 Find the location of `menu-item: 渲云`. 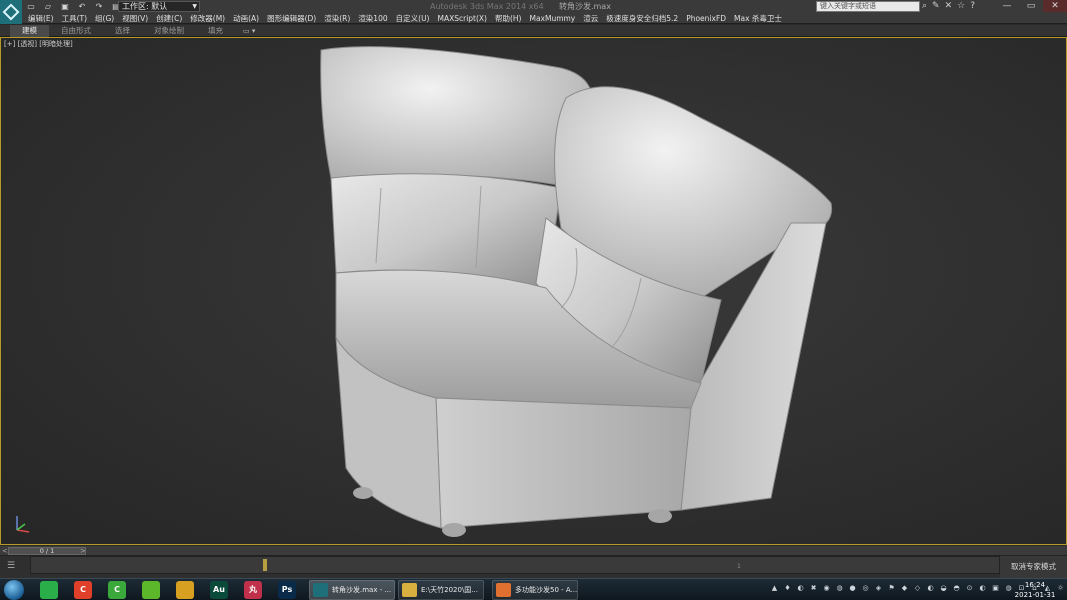

menu-item: 渲云 is located at coordinates (590, 18).